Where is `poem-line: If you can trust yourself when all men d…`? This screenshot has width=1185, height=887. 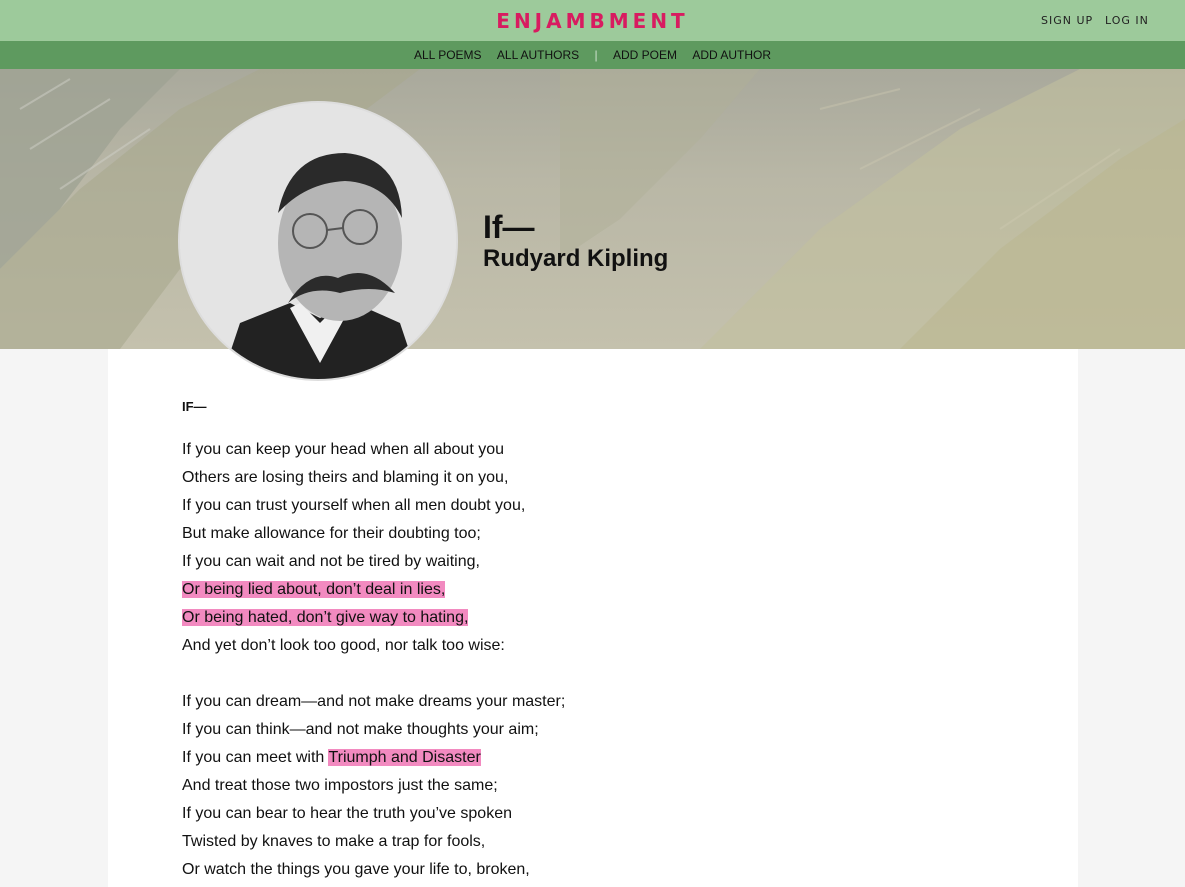 poem-line: If you can trust yourself when all men d… is located at coordinates (532, 510).